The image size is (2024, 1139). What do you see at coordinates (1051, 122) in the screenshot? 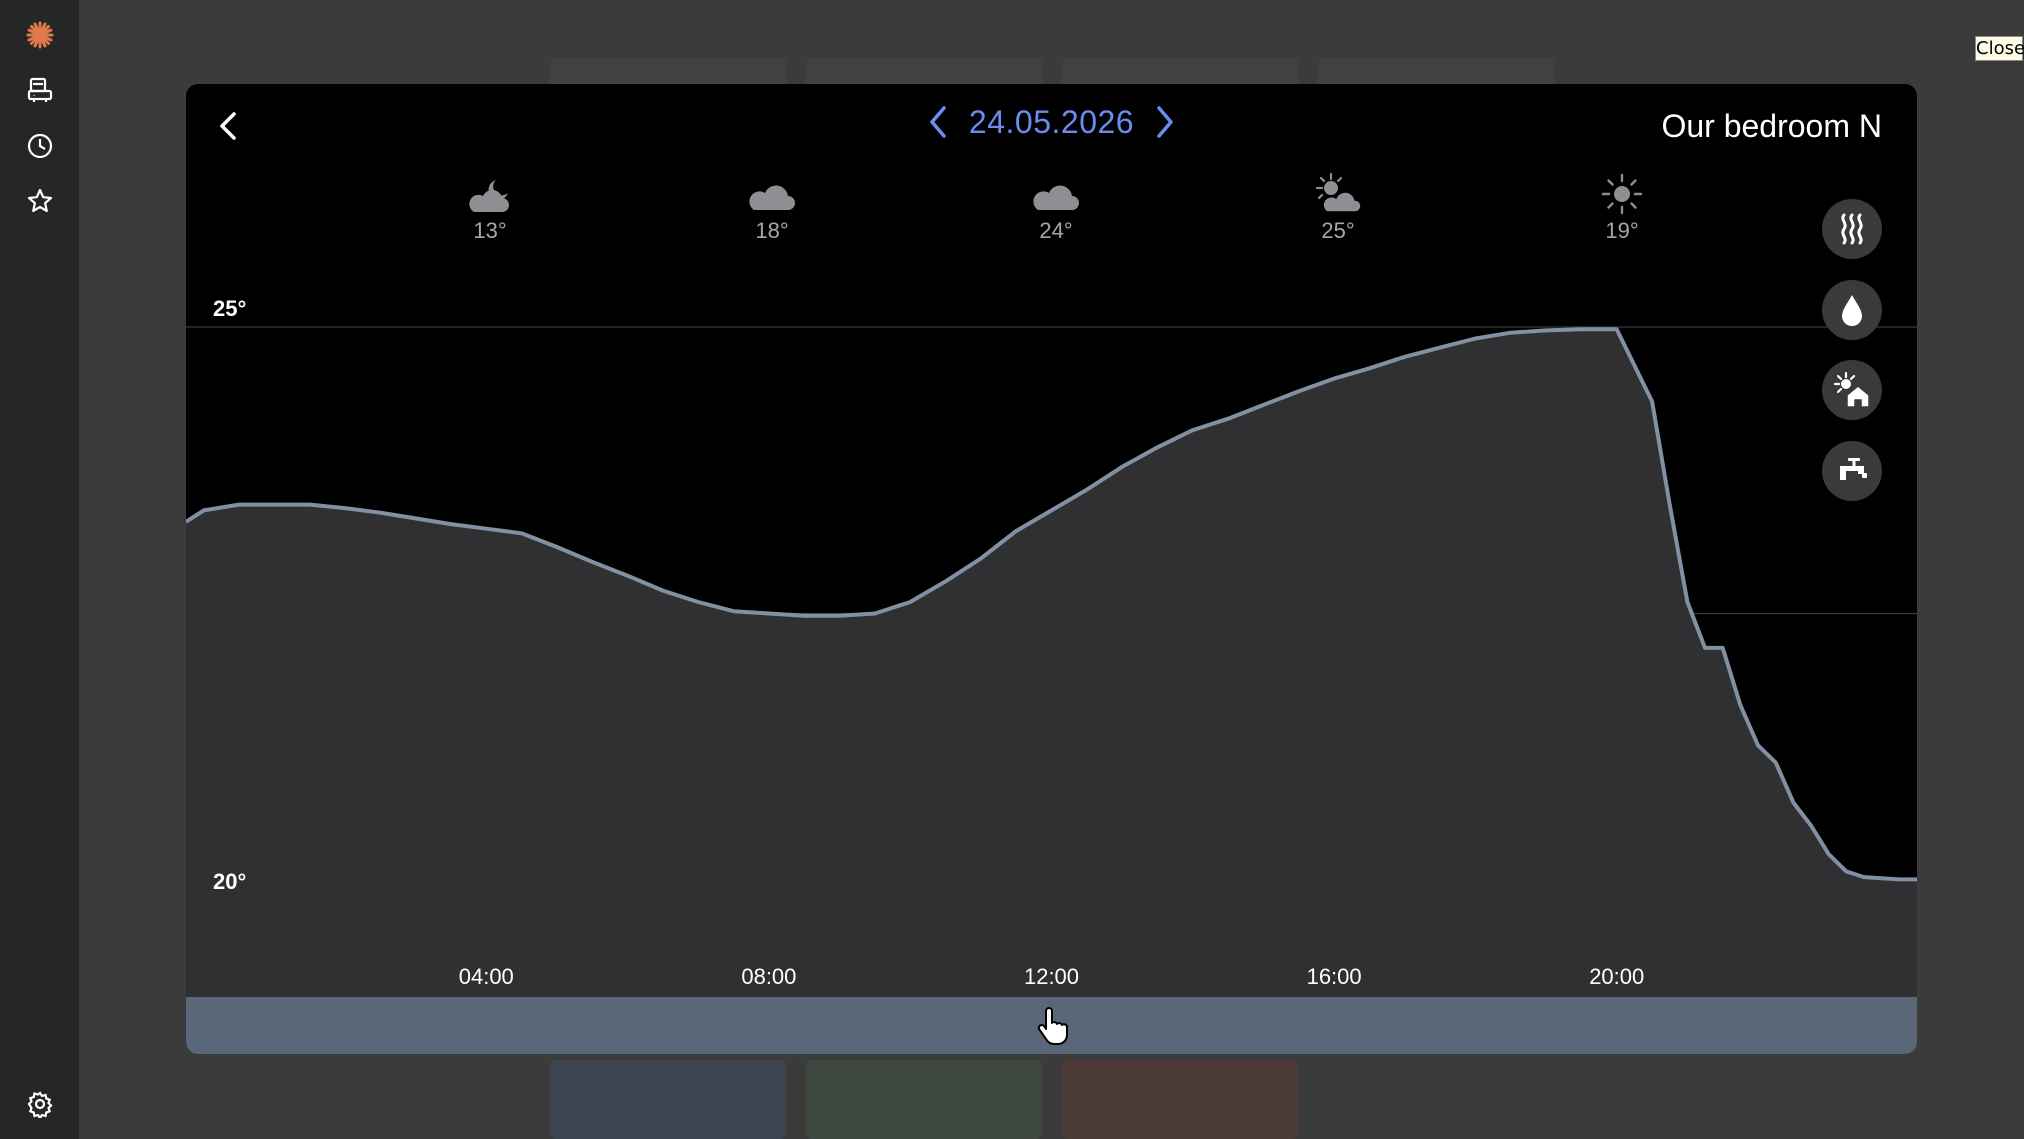
I see `current-date: 24.05.2026` at bounding box center [1051, 122].